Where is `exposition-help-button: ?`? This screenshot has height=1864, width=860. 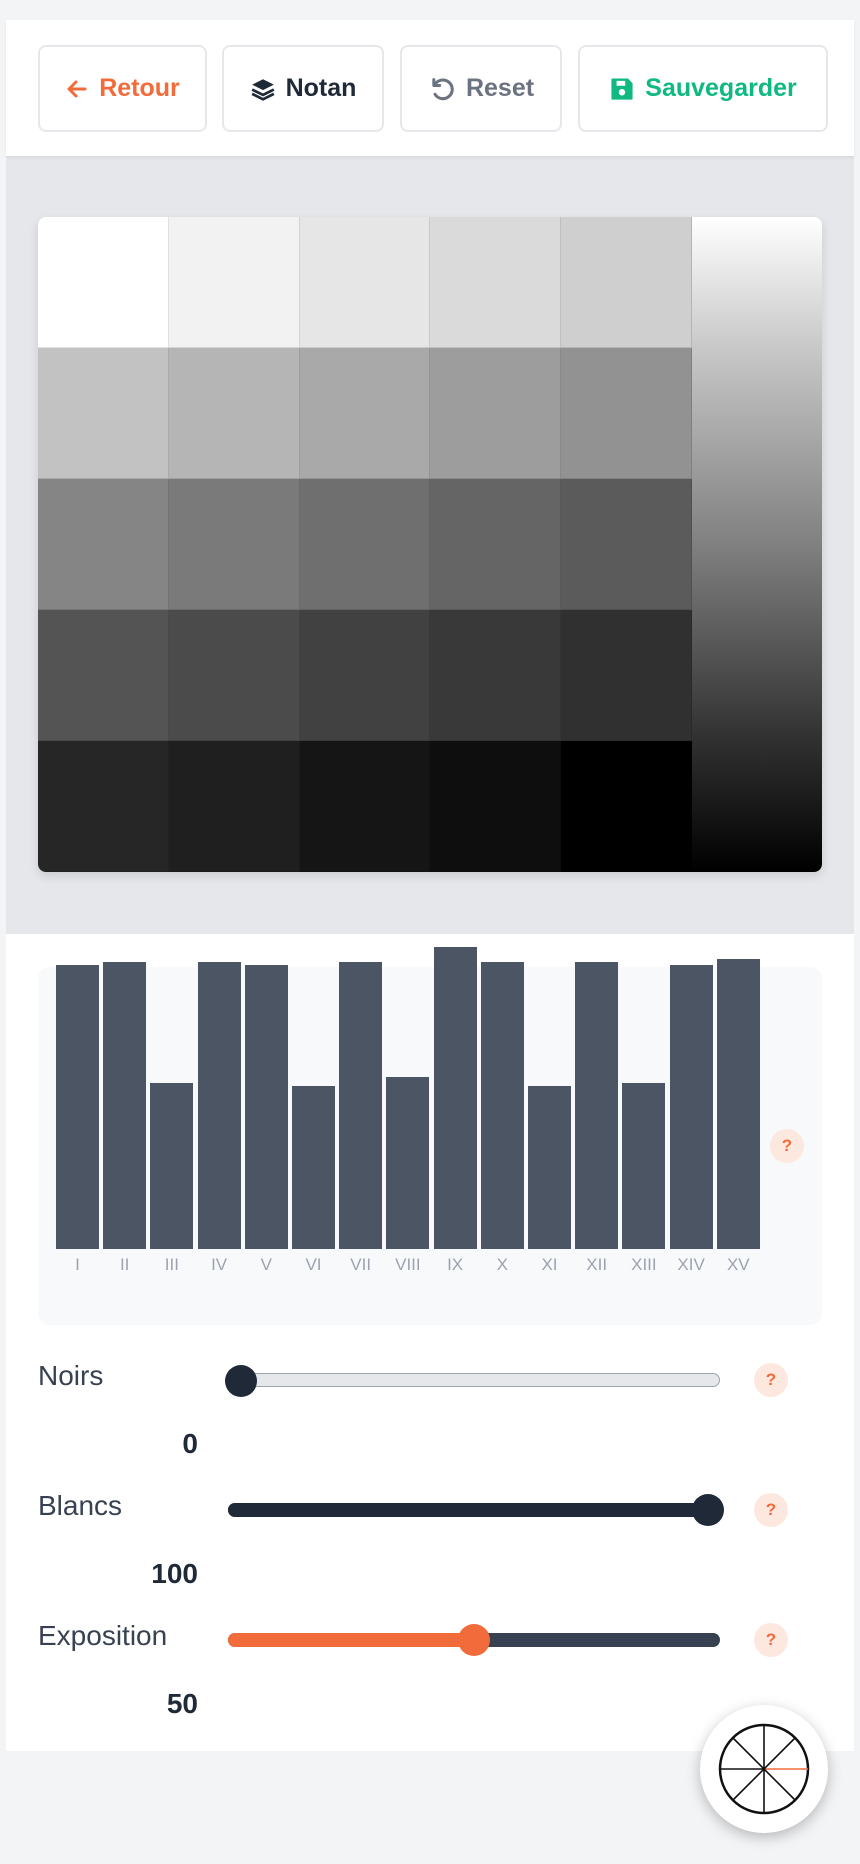
exposition-help-button: ? is located at coordinates (771, 1640).